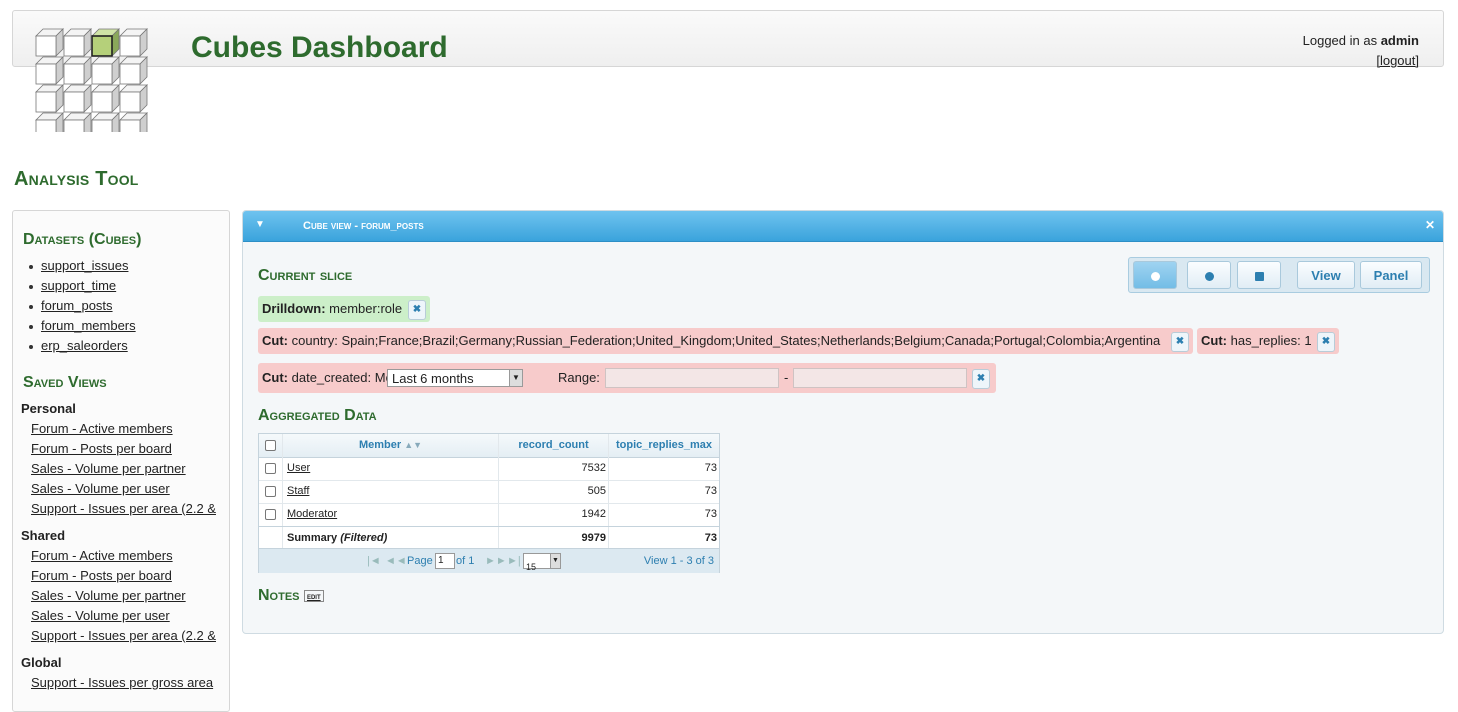 Image resolution: width=1458 pixels, height=712 pixels. I want to click on select-all-cell, so click(271, 445).